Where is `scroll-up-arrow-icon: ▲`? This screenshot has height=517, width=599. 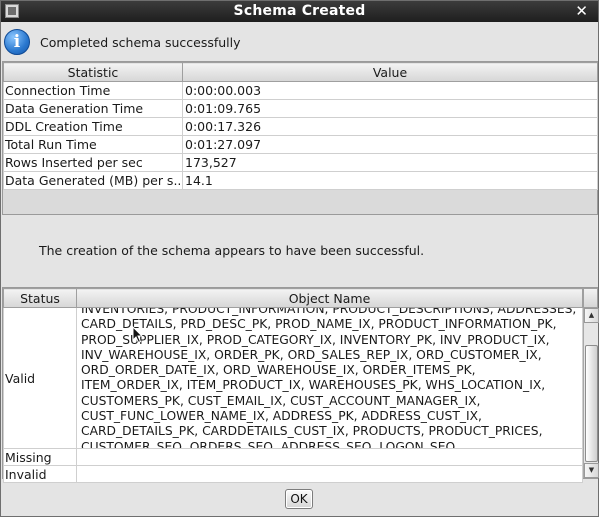
scroll-up-arrow-icon: ▲ is located at coordinates (591, 315).